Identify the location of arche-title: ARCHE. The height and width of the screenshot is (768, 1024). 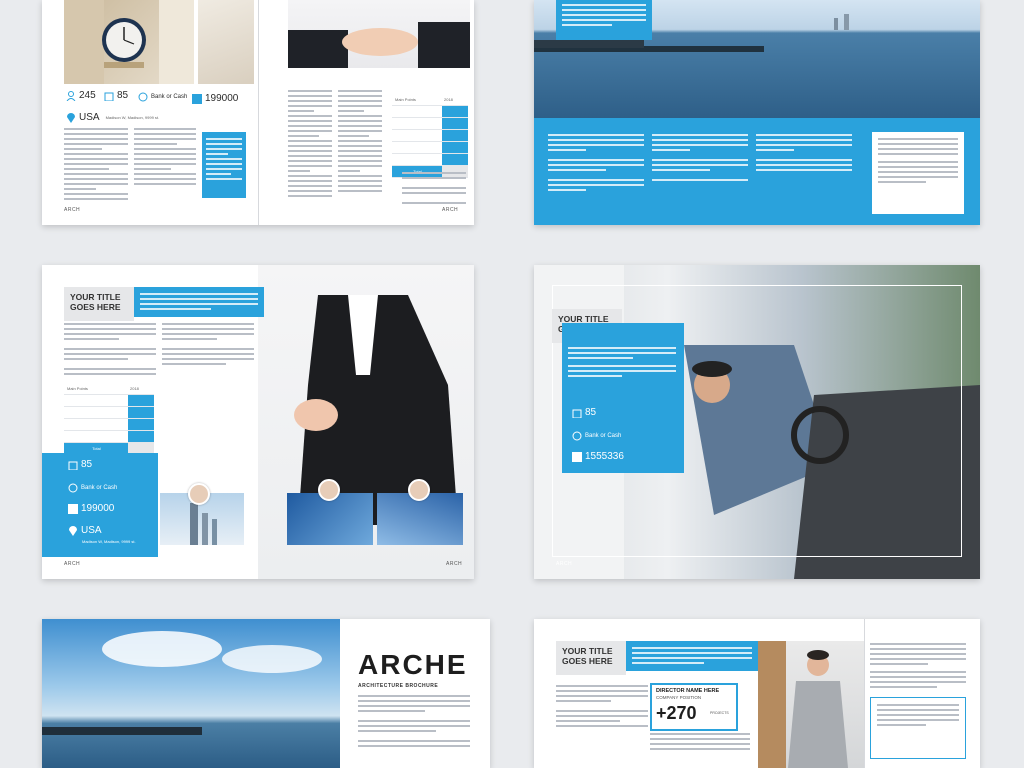
(413, 664).